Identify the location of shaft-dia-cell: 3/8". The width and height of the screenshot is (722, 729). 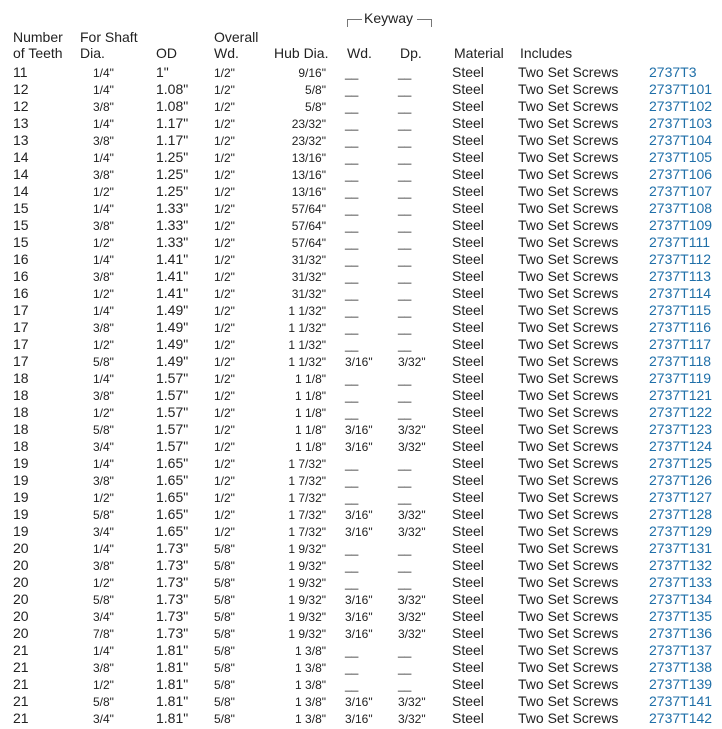
(103, 481).